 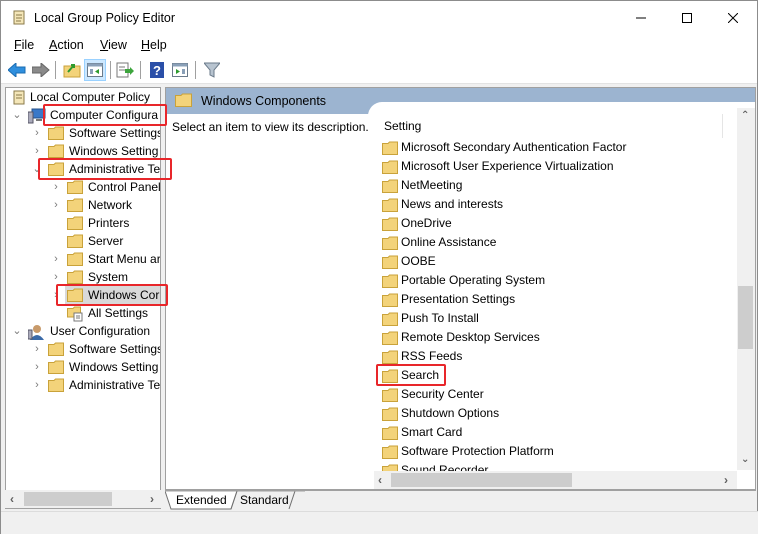 What do you see at coordinates (418, 261) in the screenshot?
I see `list-item-label: OOBE` at bounding box center [418, 261].